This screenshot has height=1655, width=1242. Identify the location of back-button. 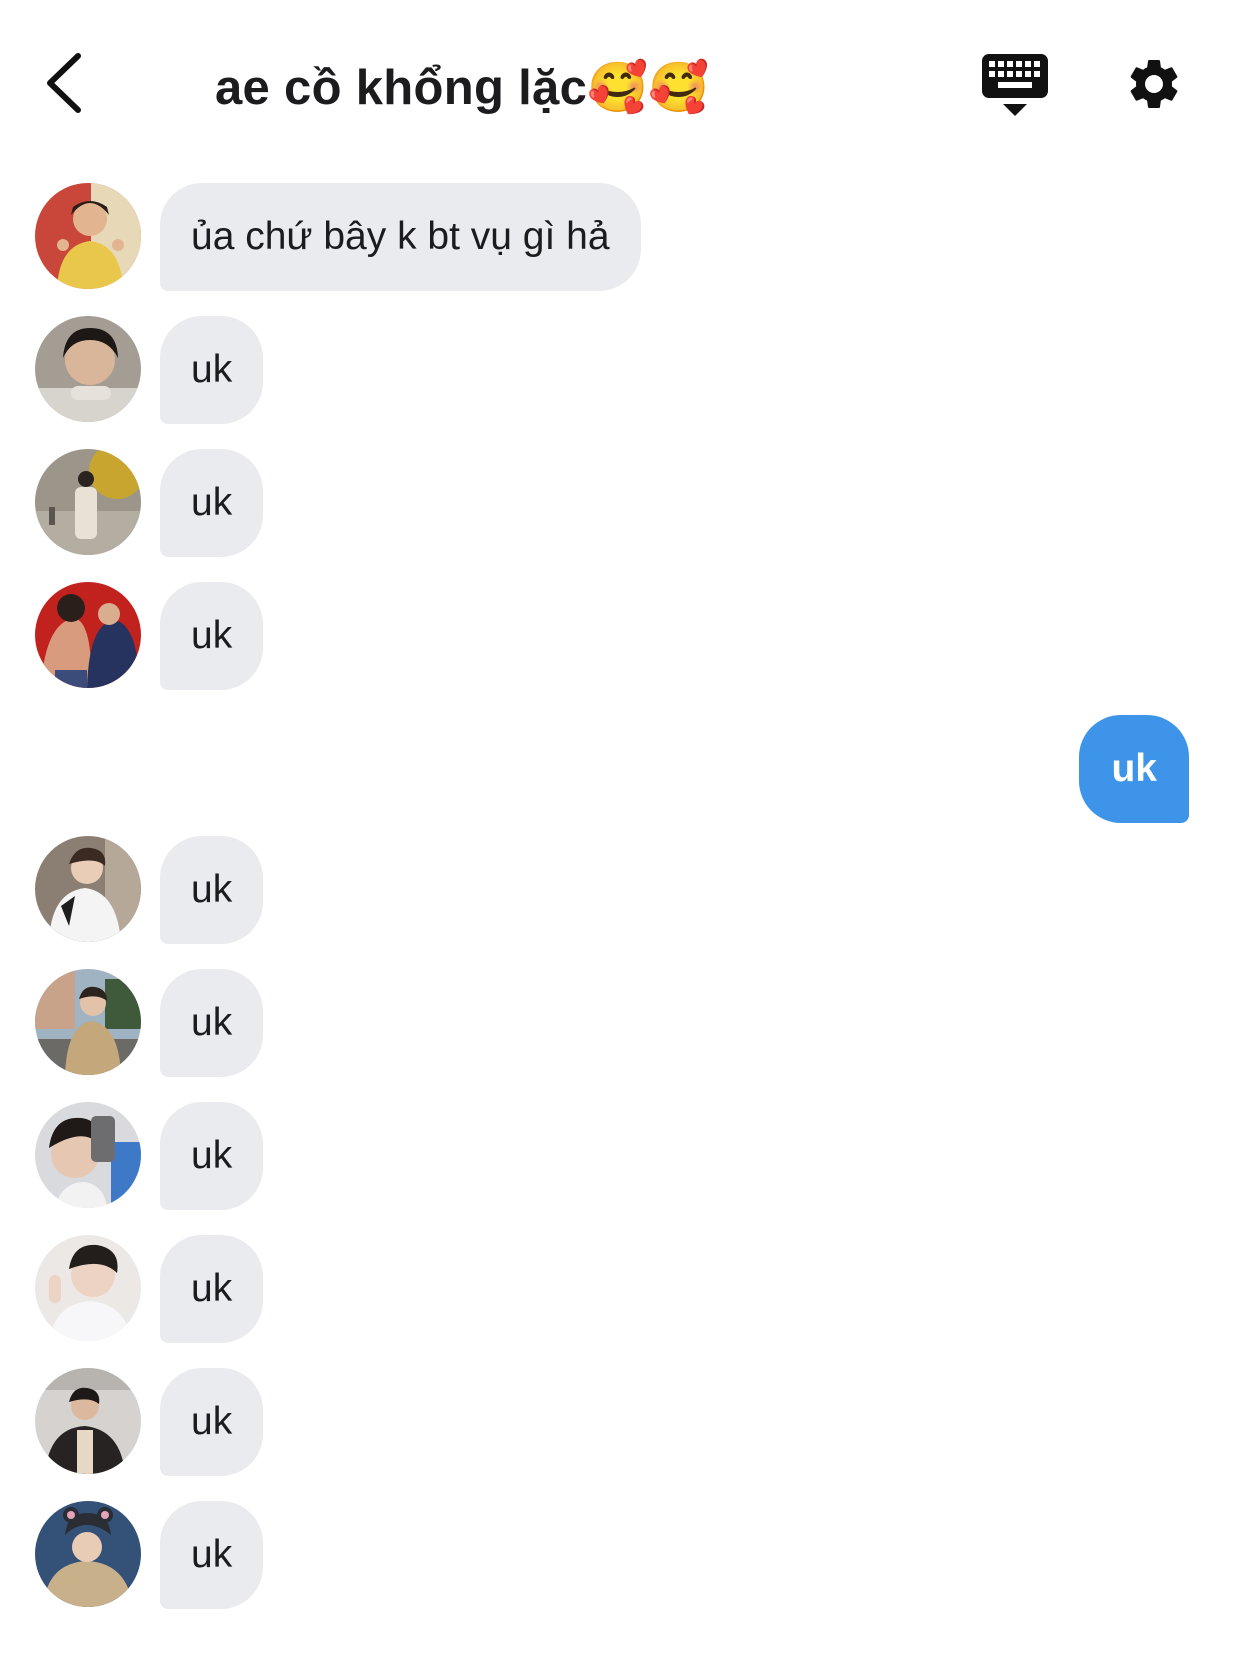
(70, 85).